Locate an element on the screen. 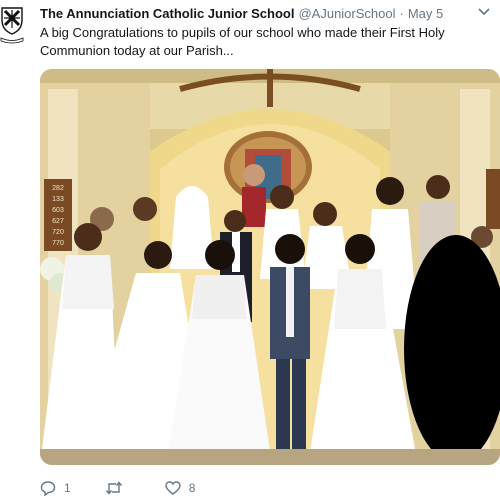 The width and height of the screenshot is (500, 500). retweet-icon is located at coordinates (113, 488).